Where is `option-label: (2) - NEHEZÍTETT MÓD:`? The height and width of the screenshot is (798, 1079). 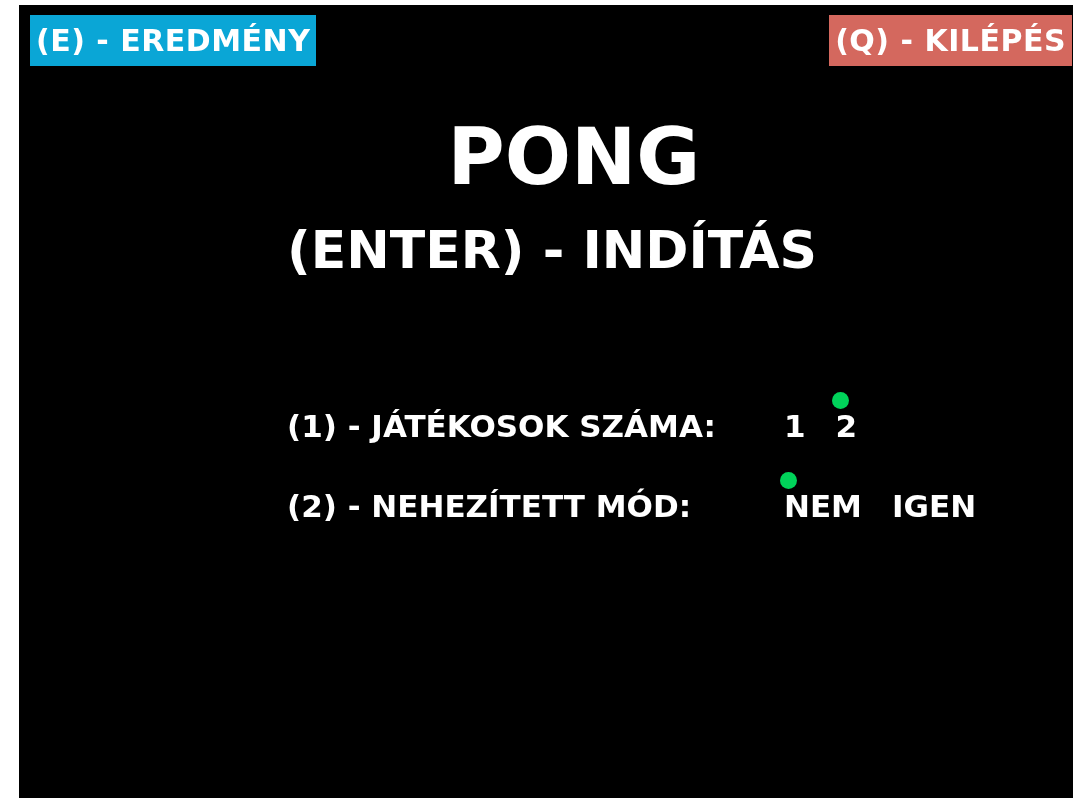 option-label: (2) - NEHEZÍTETT MÓD: is located at coordinates (490, 506).